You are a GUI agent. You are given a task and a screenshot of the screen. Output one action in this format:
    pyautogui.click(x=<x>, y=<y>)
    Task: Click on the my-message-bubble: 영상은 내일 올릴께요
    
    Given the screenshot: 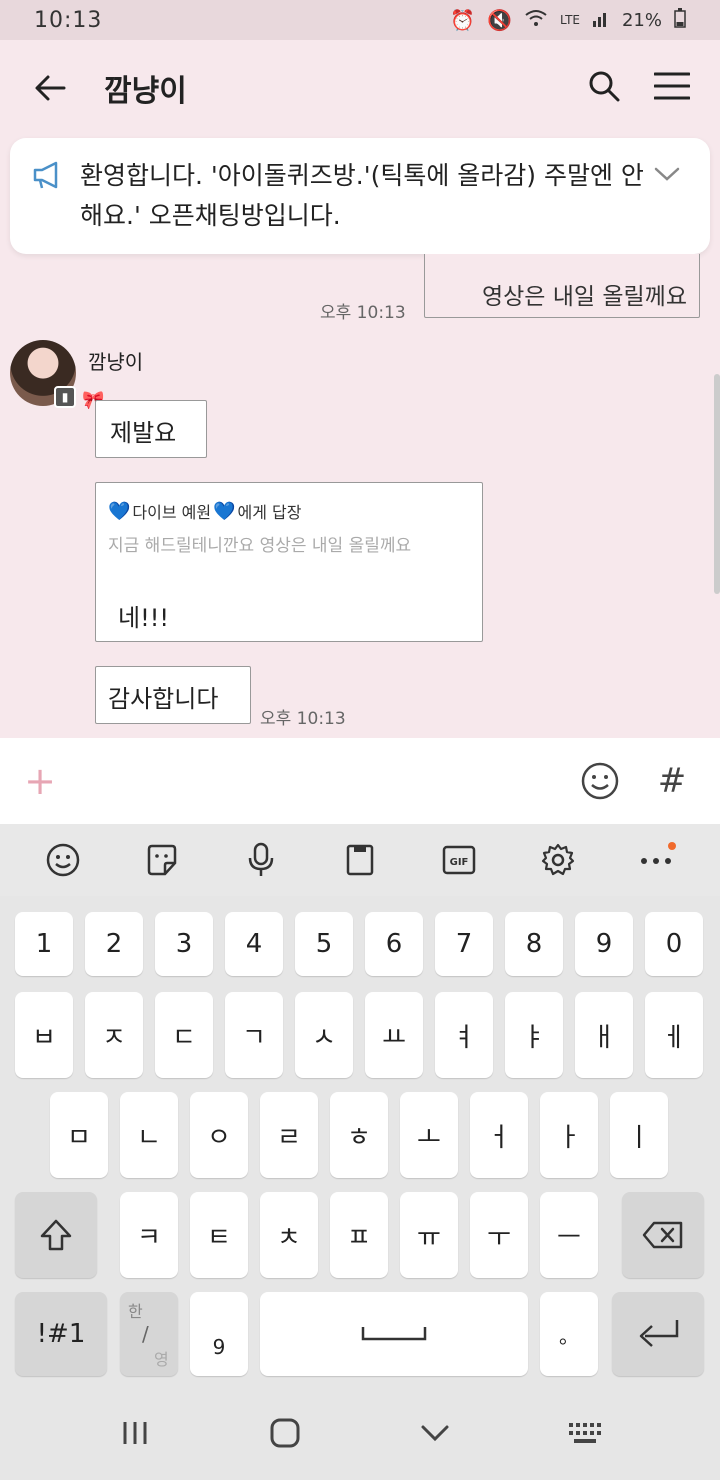 What is the action you would take?
    pyautogui.click(x=562, y=286)
    